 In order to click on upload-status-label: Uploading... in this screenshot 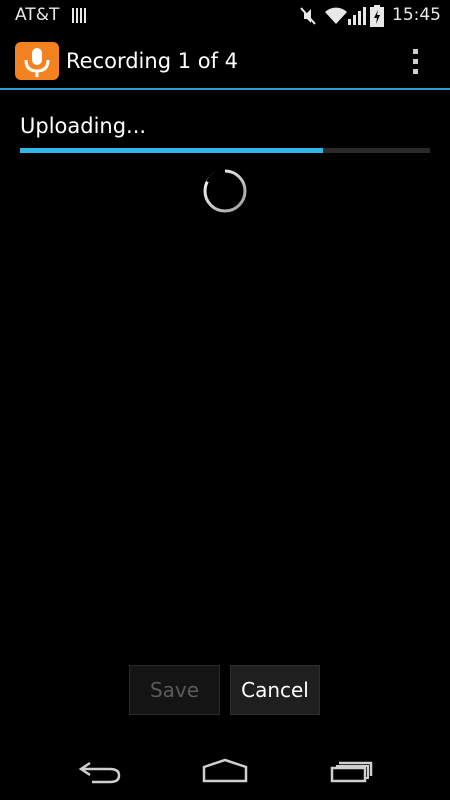, I will do `click(83, 126)`.